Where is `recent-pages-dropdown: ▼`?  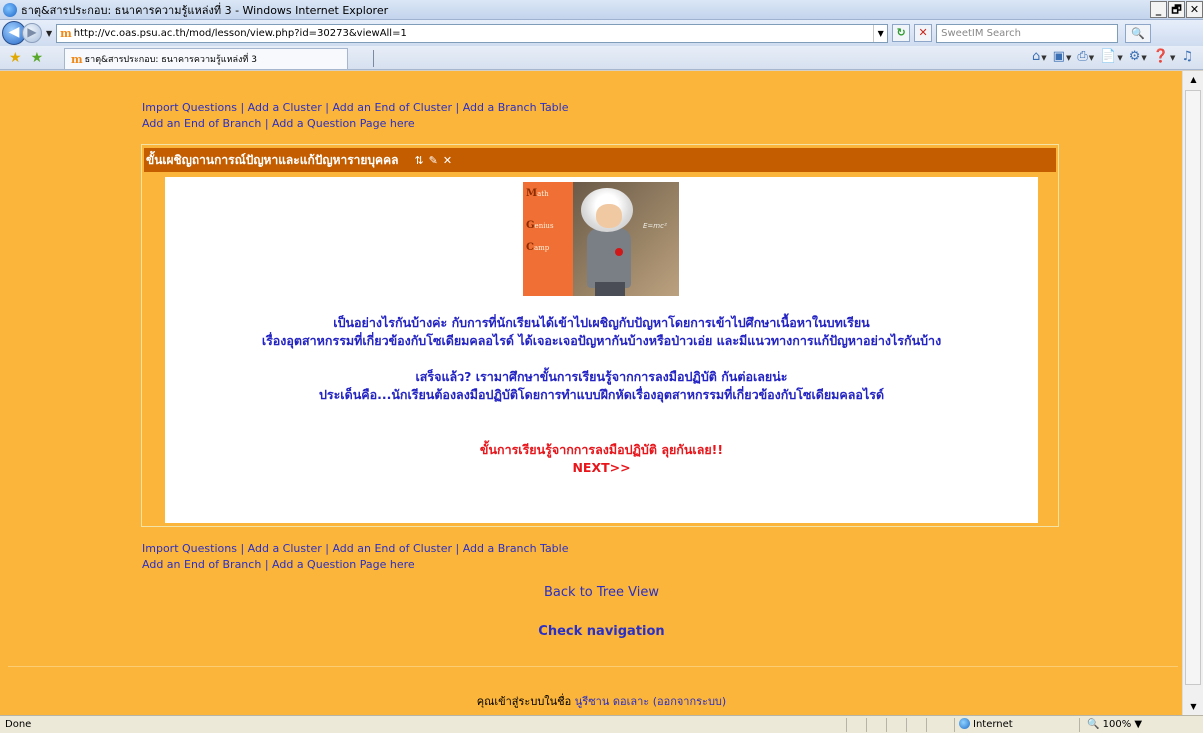
recent-pages-dropdown: ▼ is located at coordinates (49, 33).